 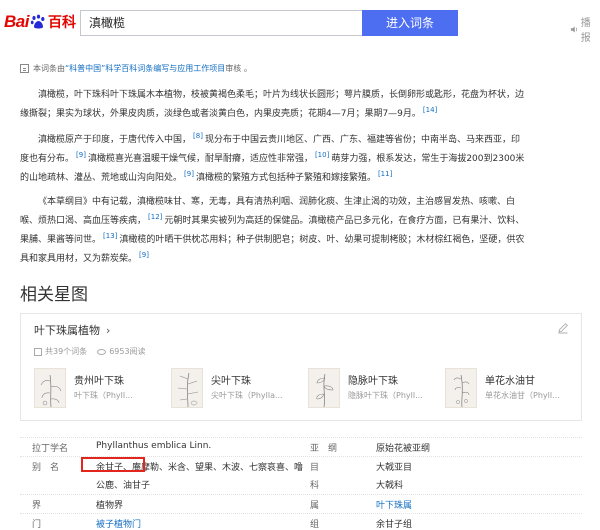 What do you see at coordinates (403, 449) in the screenshot?
I see `info-value: 原始花被亚纲` at bounding box center [403, 449].